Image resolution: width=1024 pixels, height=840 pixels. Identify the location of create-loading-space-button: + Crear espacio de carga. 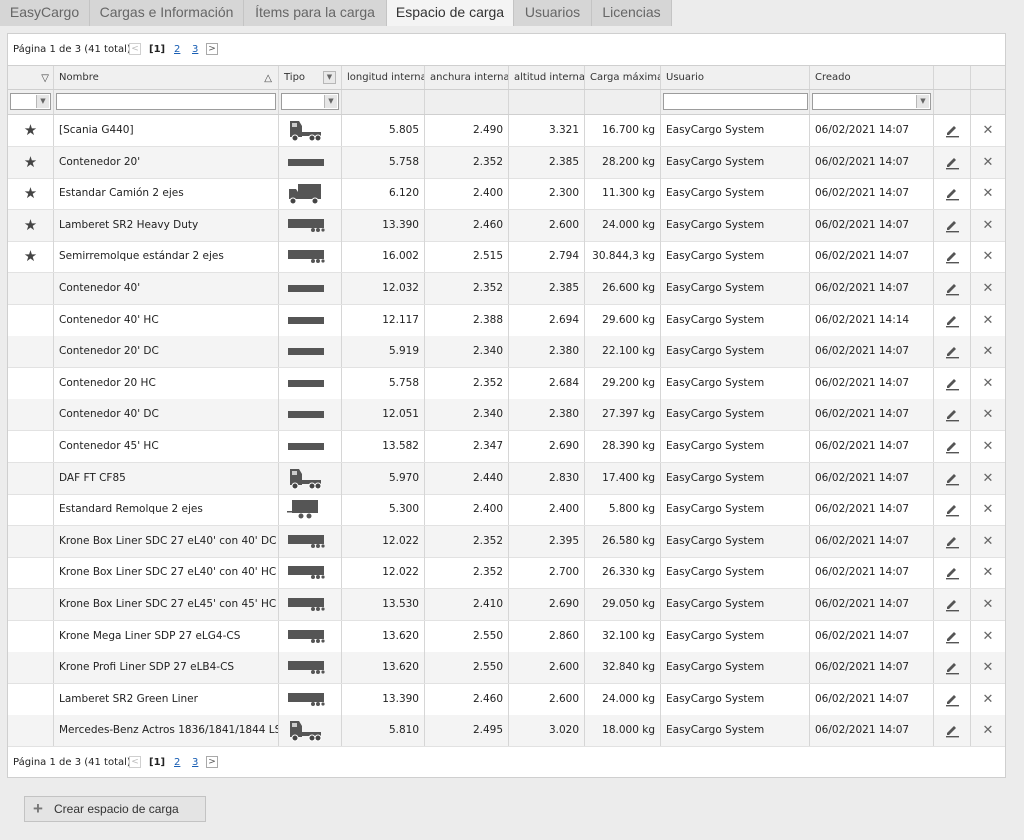
(115, 809).